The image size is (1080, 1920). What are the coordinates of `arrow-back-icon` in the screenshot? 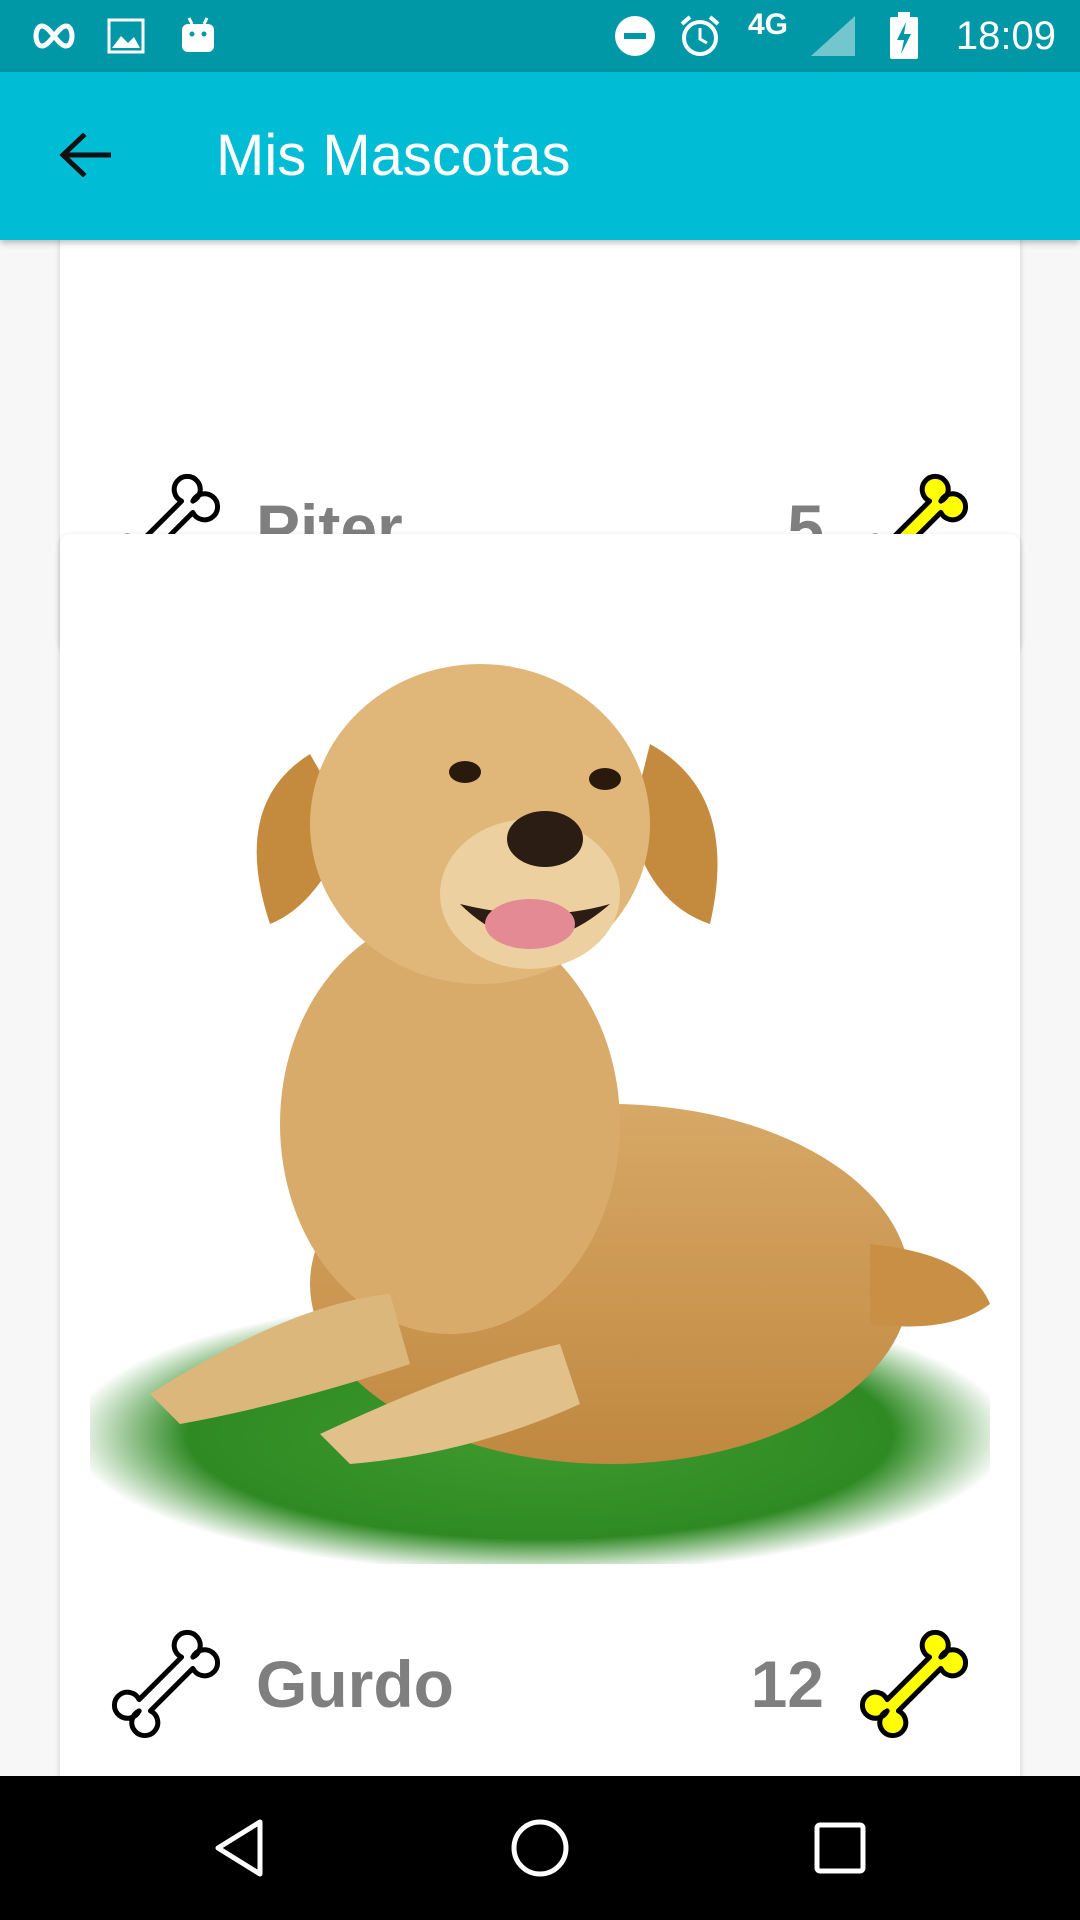 It's located at (85, 156).